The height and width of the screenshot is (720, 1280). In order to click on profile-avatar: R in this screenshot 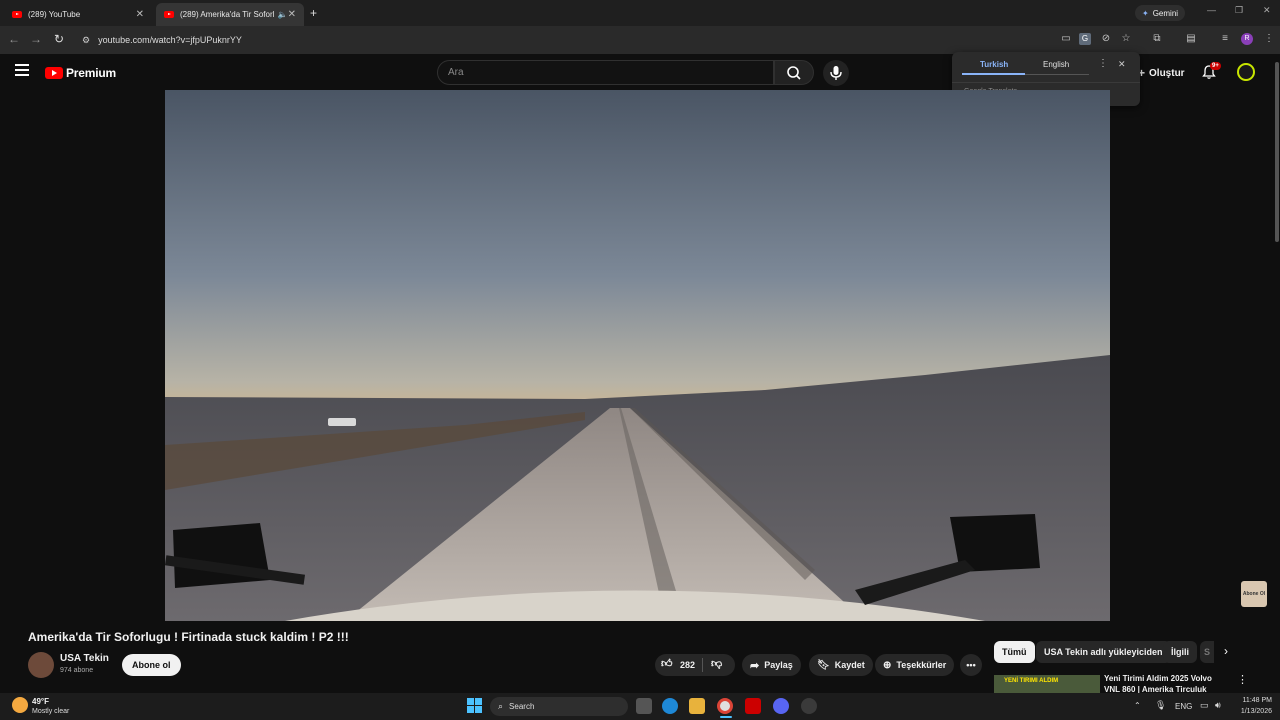, I will do `click(1247, 39)`.